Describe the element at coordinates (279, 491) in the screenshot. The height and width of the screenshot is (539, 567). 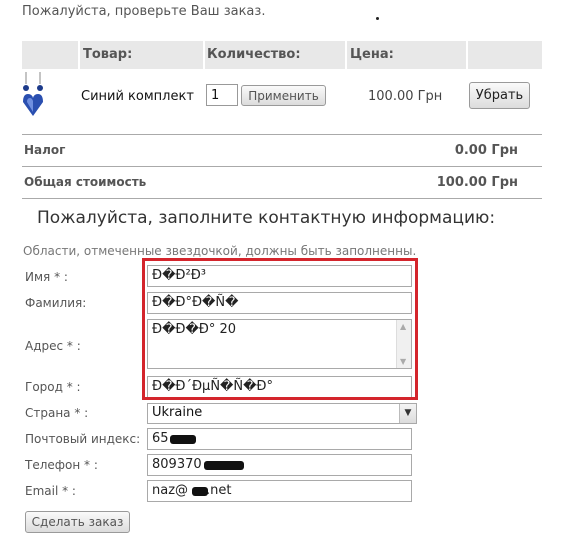
I see `email-input: naz@ .net` at that location.